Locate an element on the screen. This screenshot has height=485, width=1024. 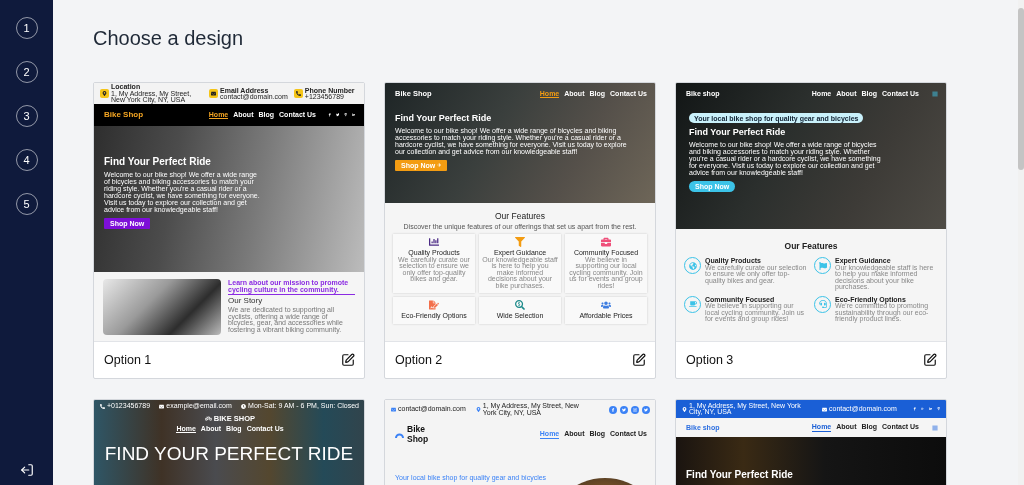
arch-logo-icon is located at coordinates (399, 434).